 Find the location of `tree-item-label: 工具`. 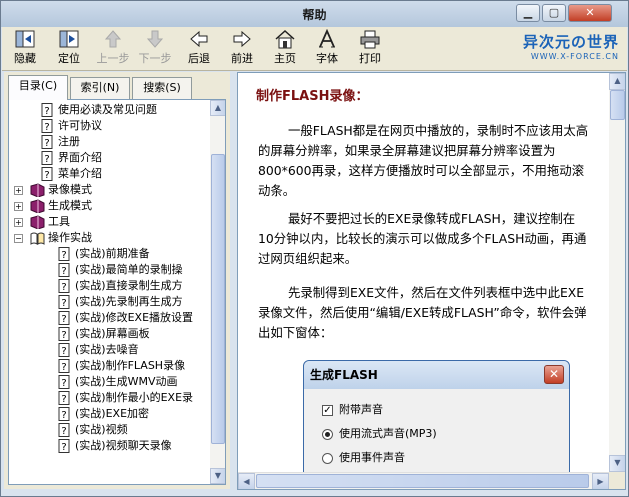

tree-item-label: 工具 is located at coordinates (59, 221).